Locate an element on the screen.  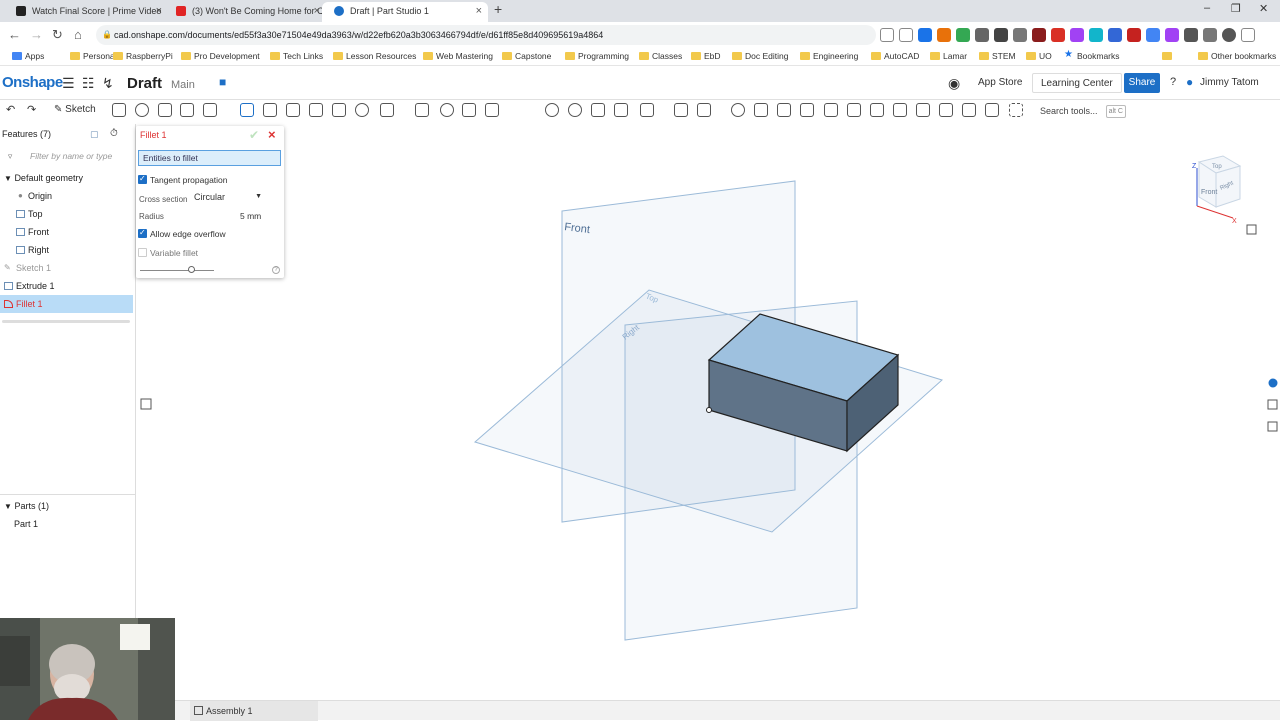
loft-icon is located at coordinates (187, 110).